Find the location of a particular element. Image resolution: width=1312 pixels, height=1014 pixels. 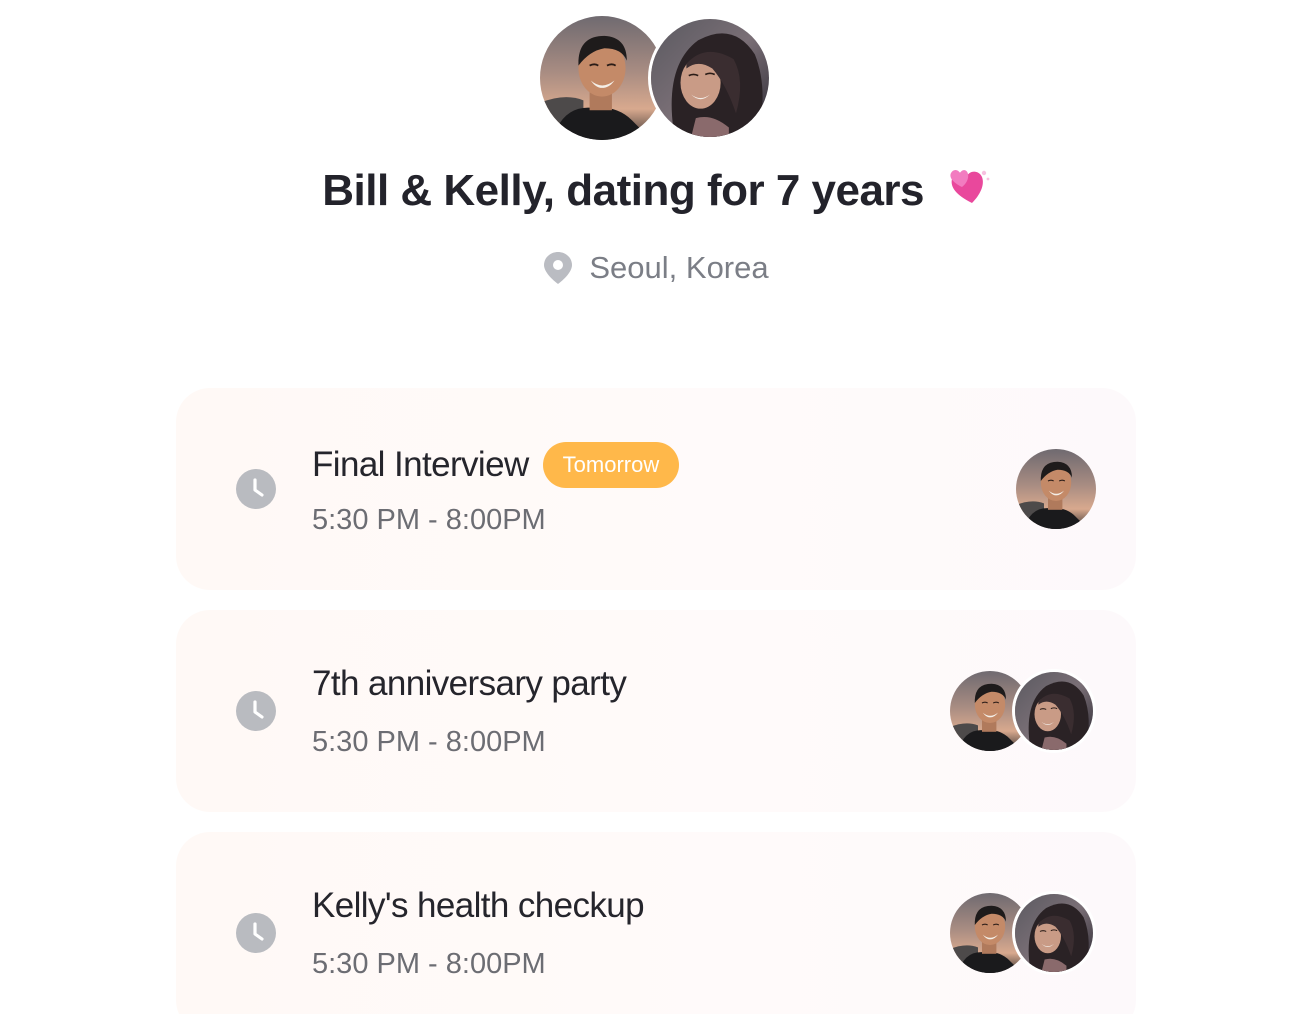

location-text: Seoul, Korea is located at coordinates (679, 267).